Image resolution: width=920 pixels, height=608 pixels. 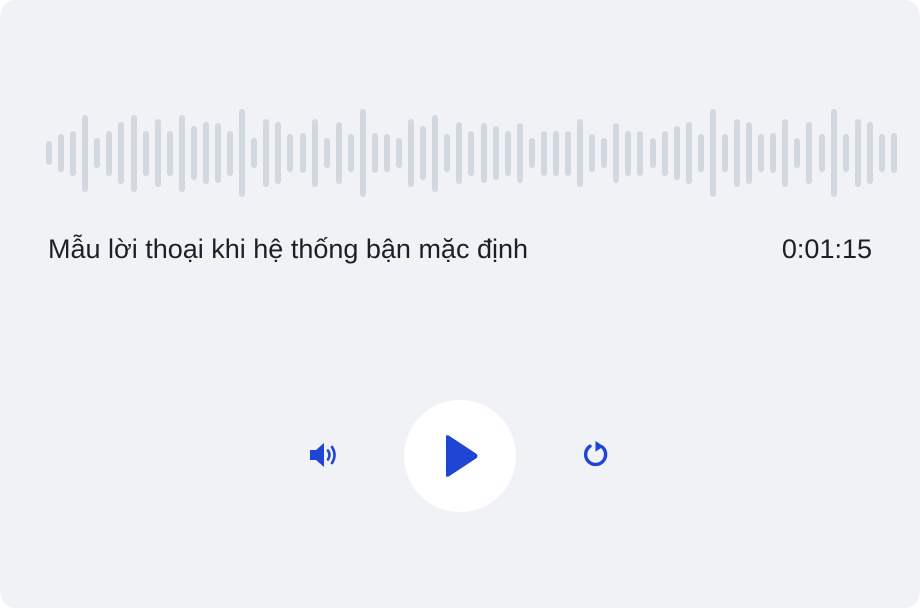 I want to click on play-icon, so click(x=462, y=456).